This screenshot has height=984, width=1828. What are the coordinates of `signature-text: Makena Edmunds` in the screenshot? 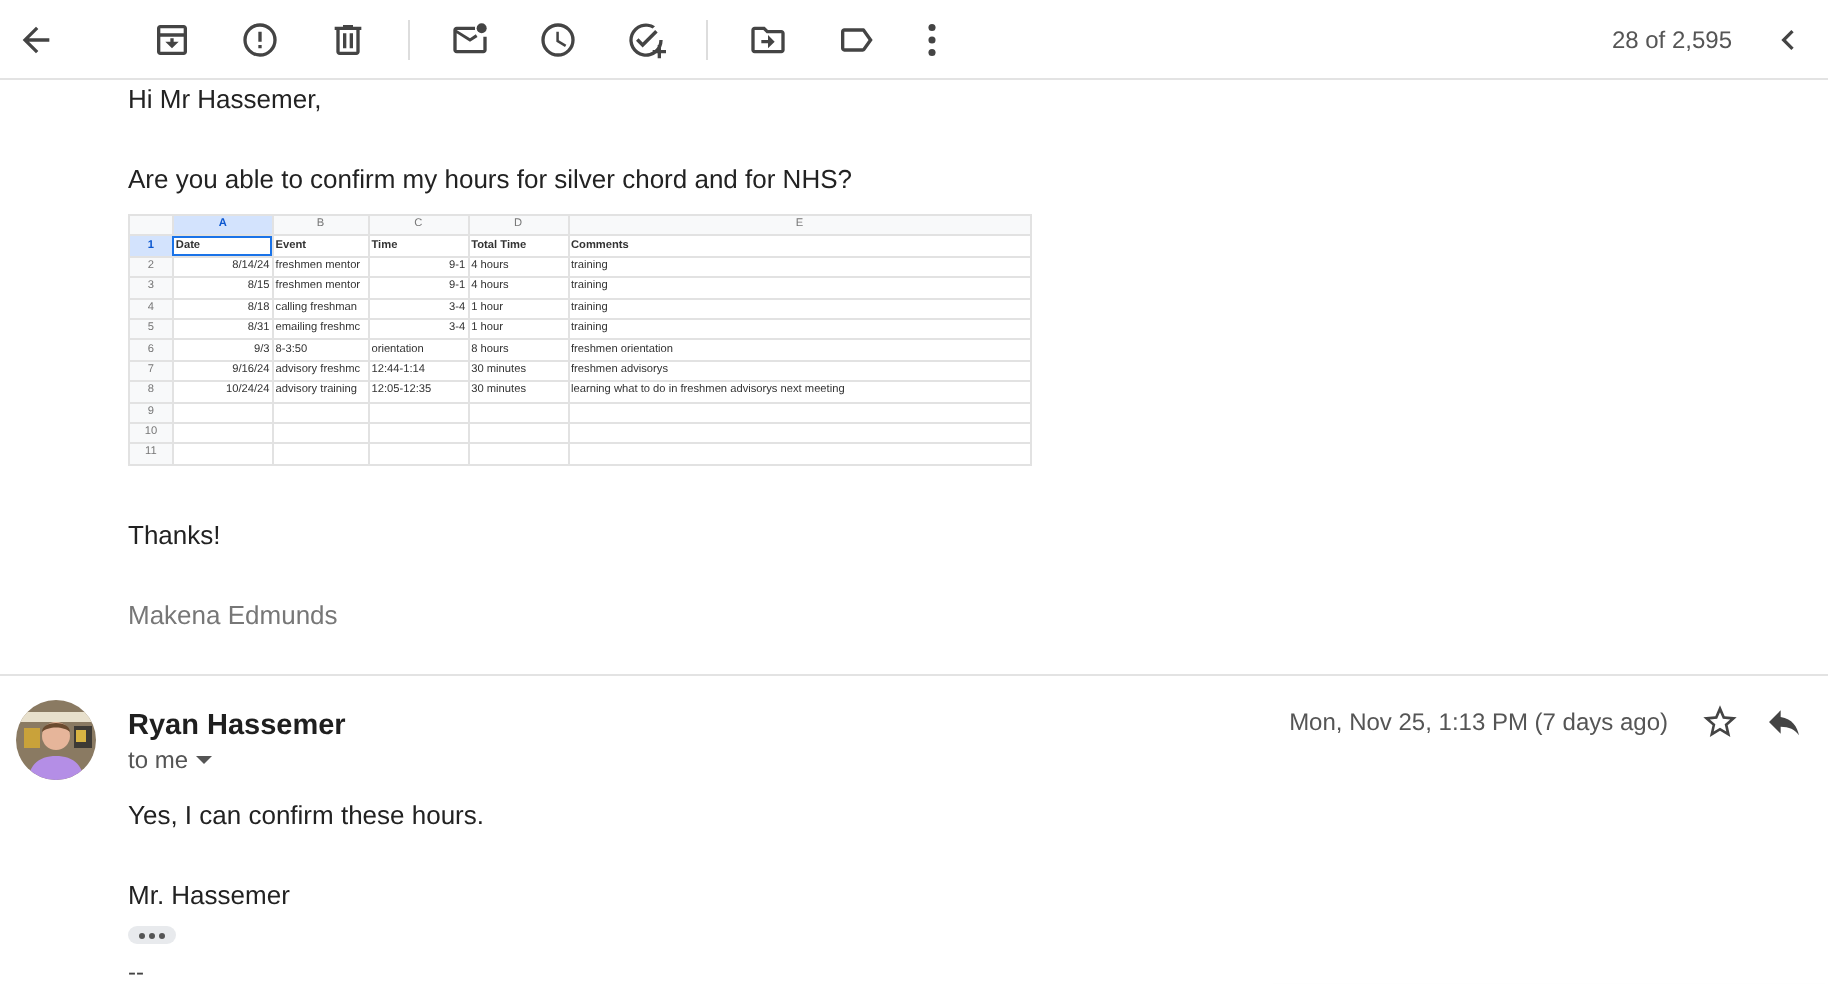 It's located at (234, 615).